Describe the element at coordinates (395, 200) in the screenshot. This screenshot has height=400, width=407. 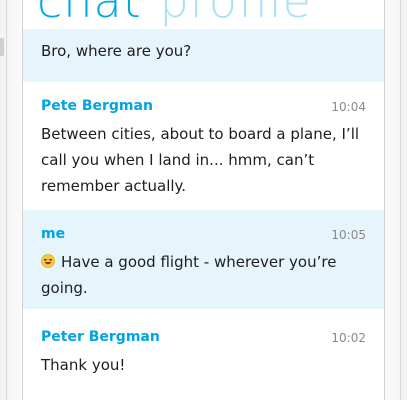
I see `phone-frame-right` at that location.